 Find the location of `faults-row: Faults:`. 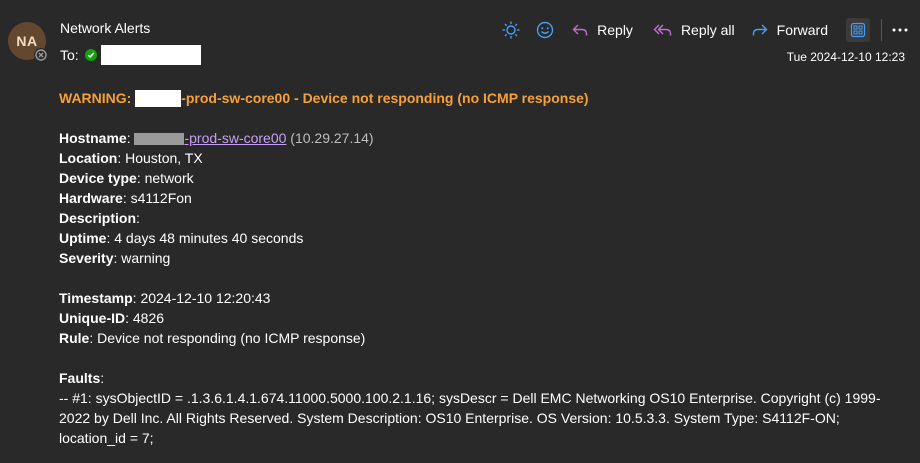

faults-row: Faults: is located at coordinates (82, 378).